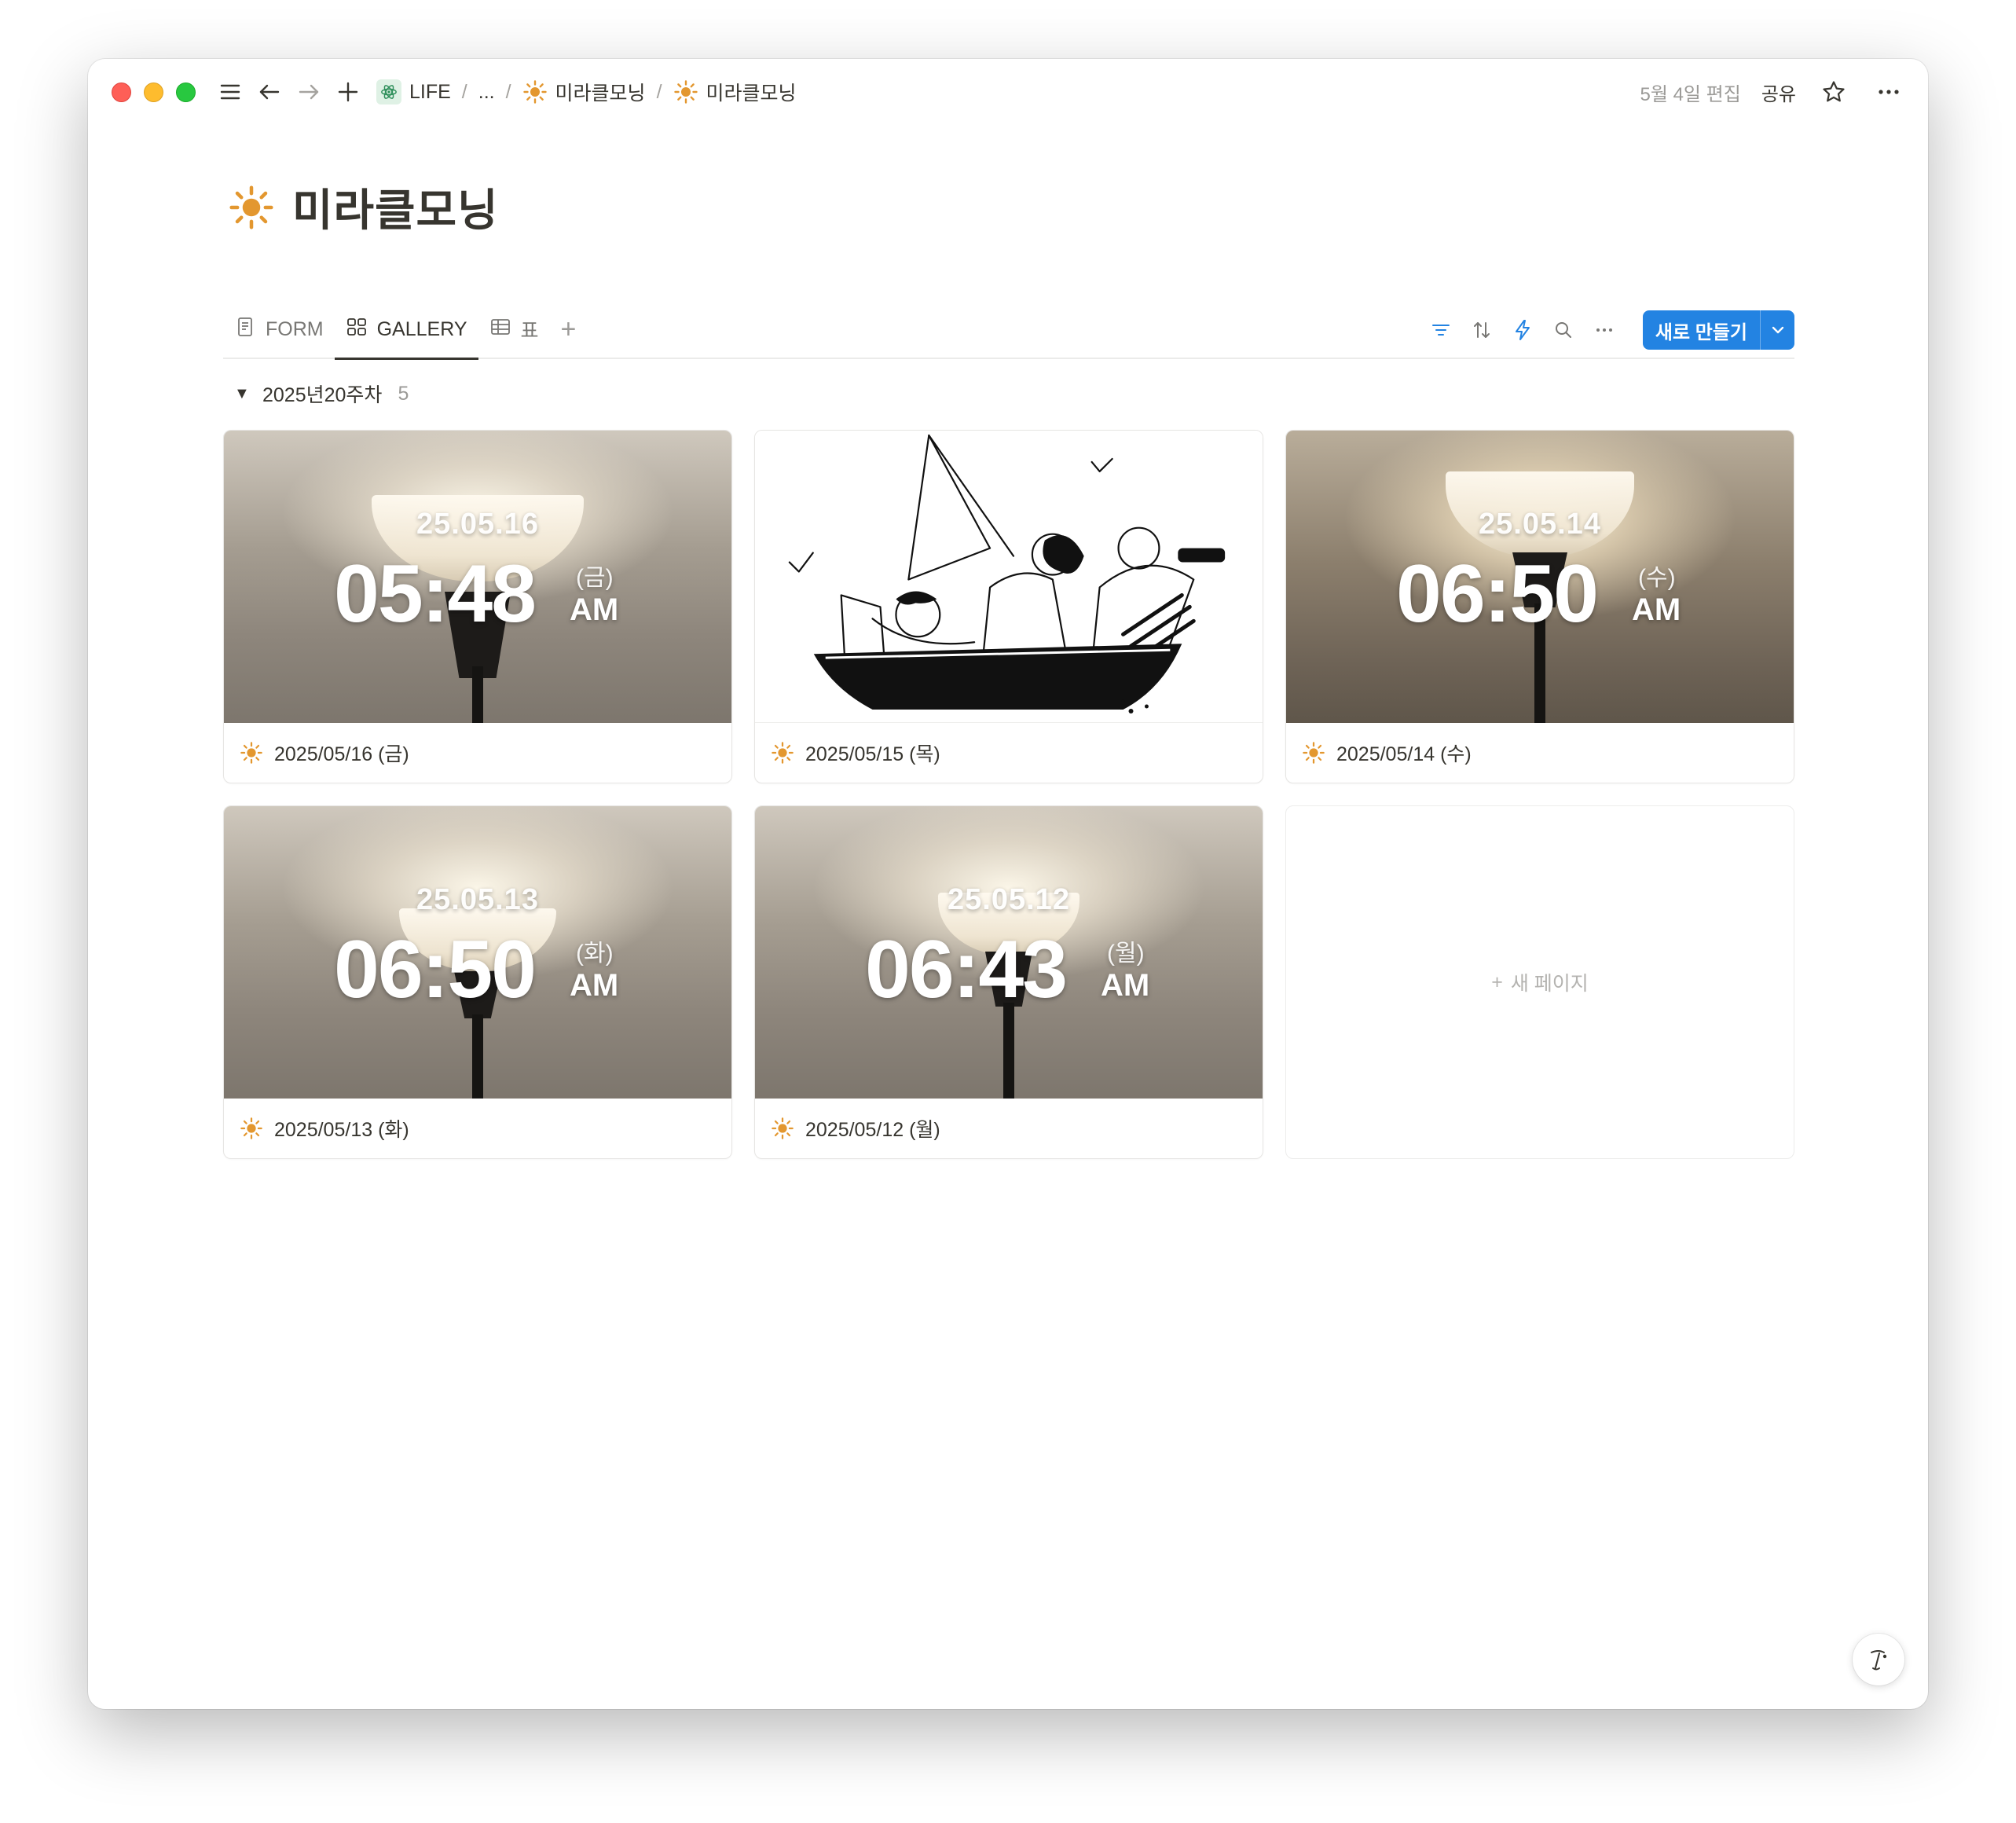 This screenshot has height=1823, width=2016. What do you see at coordinates (1497, 982) in the screenshot?
I see `plus-icon: +` at bounding box center [1497, 982].